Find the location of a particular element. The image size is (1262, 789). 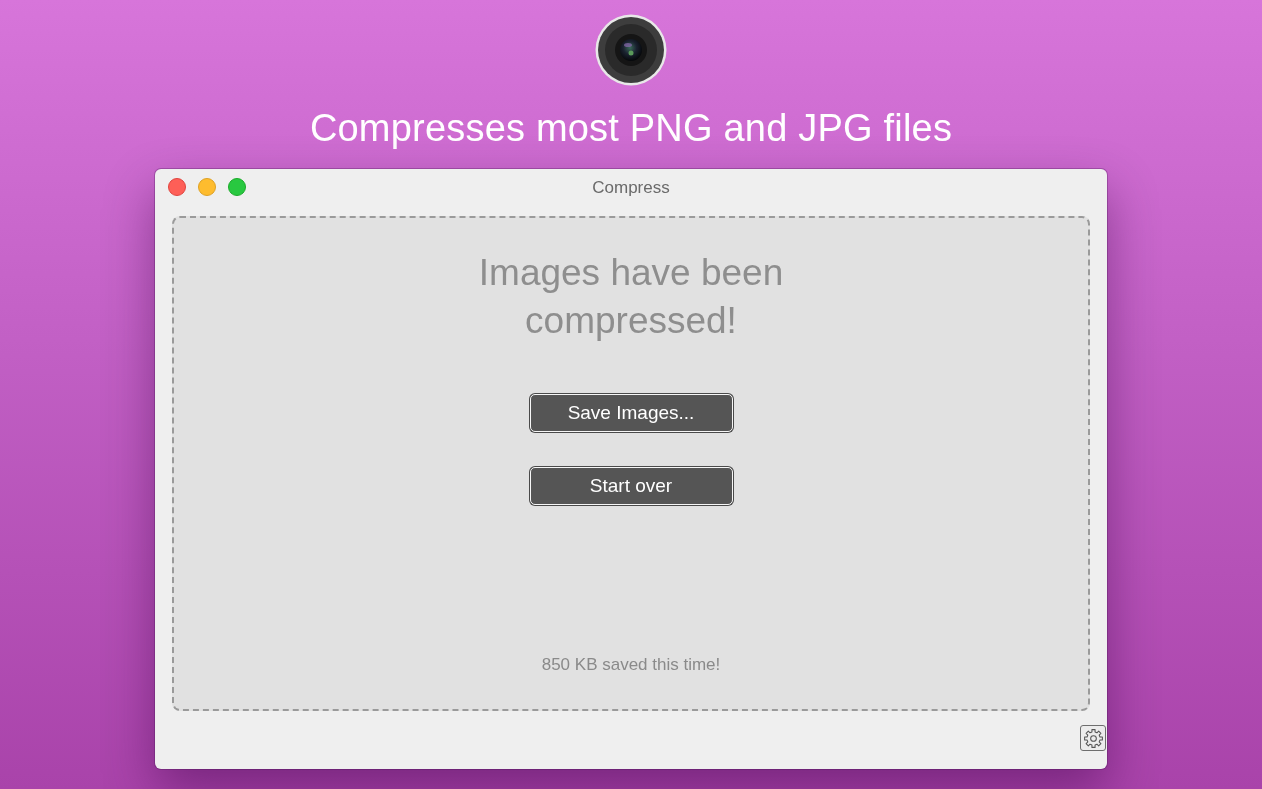

zoom-icon is located at coordinates (237, 187).